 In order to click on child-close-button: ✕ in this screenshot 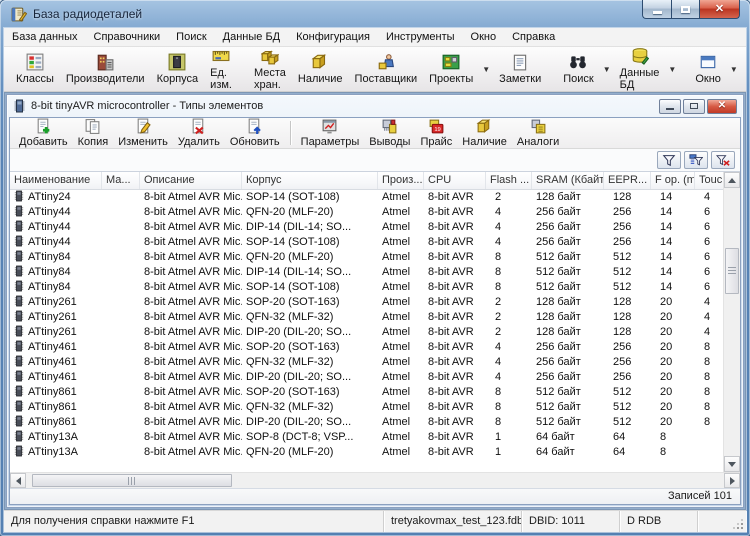, I will do `click(722, 106)`.